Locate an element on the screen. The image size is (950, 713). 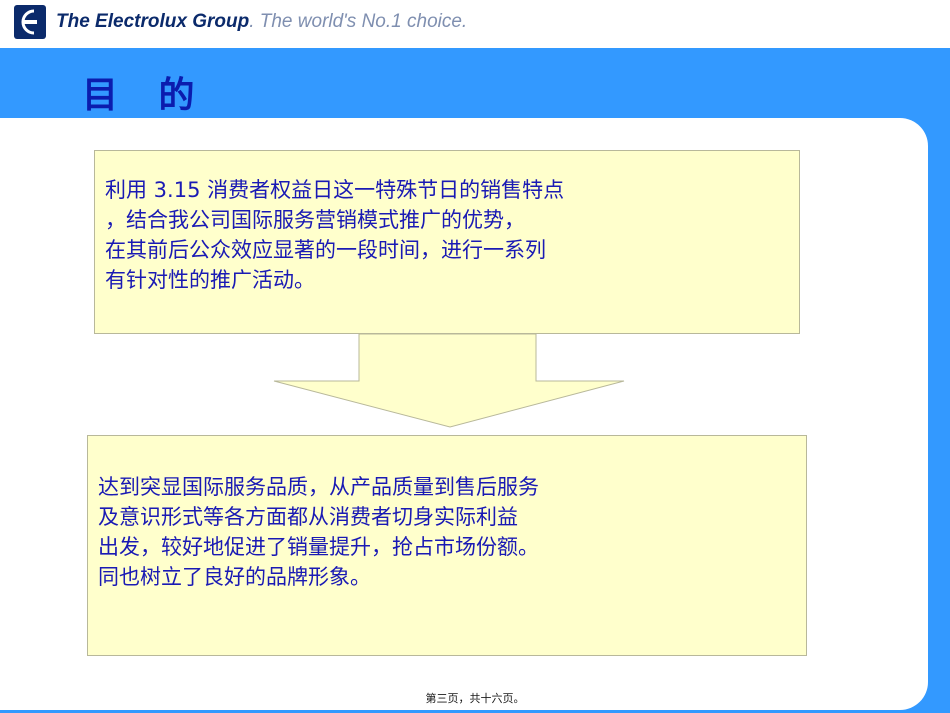
box2-line-3: 出发，较好地促进了销量提升，抢占市场份额。 is located at coordinates (318, 547).